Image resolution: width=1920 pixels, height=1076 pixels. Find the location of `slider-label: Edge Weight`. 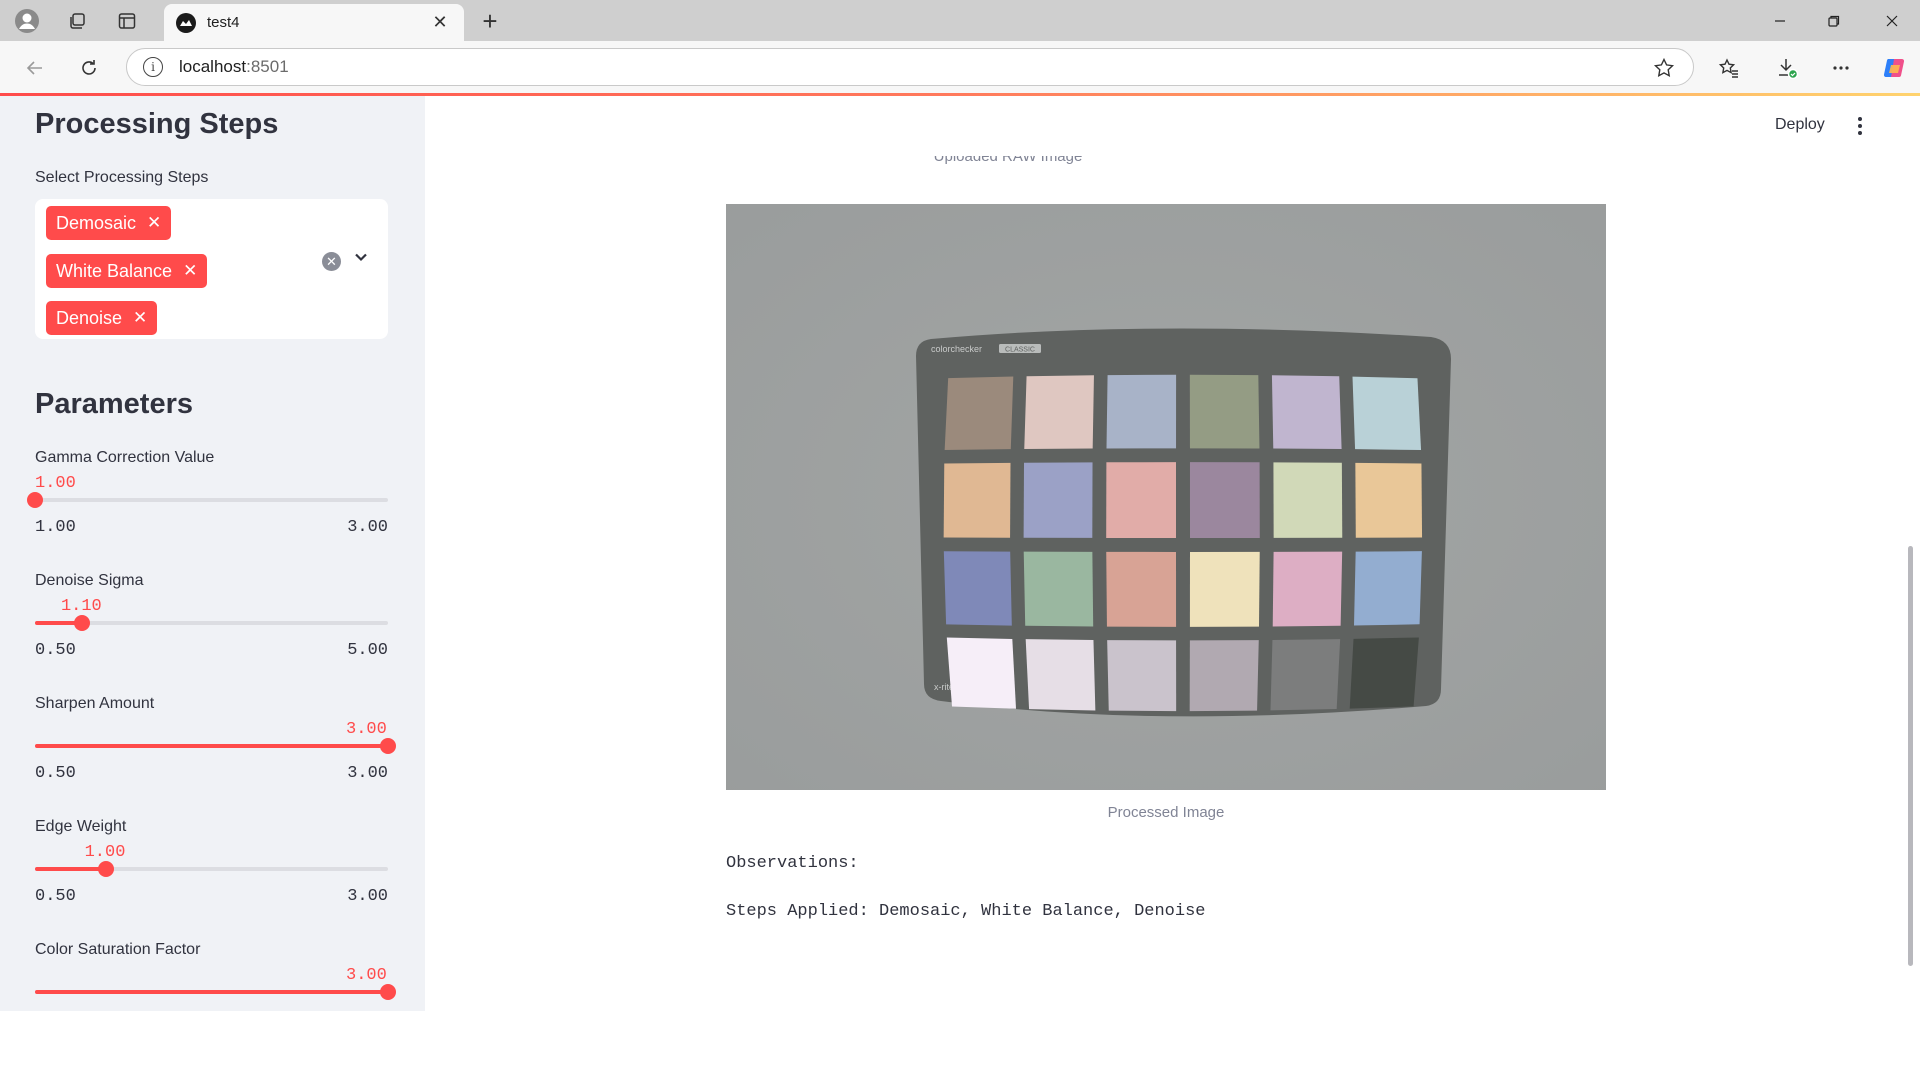

slider-label: Edge Weight is located at coordinates (81, 826).